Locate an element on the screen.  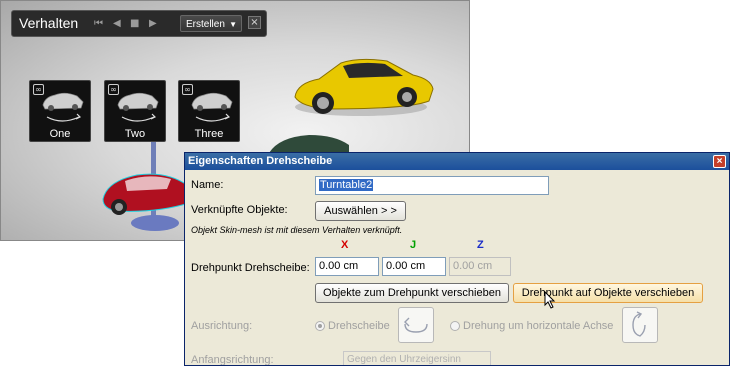
behavior-thumb-one: ∞ One is located at coordinates (60, 111).